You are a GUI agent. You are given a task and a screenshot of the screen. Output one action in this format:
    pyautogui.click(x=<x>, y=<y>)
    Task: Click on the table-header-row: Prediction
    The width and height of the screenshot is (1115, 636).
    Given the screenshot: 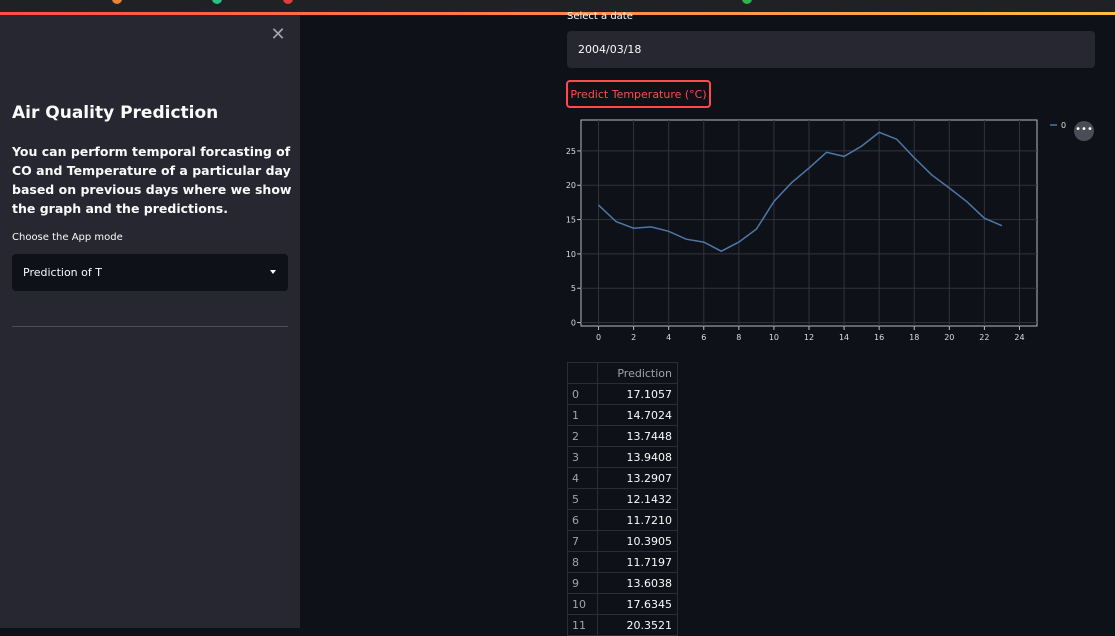 What is the action you would take?
    pyautogui.click(x=622, y=373)
    